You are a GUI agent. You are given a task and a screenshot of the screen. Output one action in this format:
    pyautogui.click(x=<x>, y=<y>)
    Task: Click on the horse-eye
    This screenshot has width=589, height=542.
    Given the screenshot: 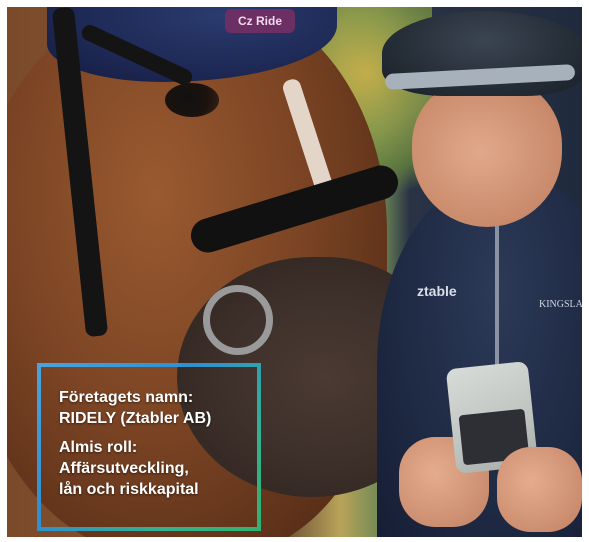 What is the action you would take?
    pyautogui.click(x=192, y=100)
    